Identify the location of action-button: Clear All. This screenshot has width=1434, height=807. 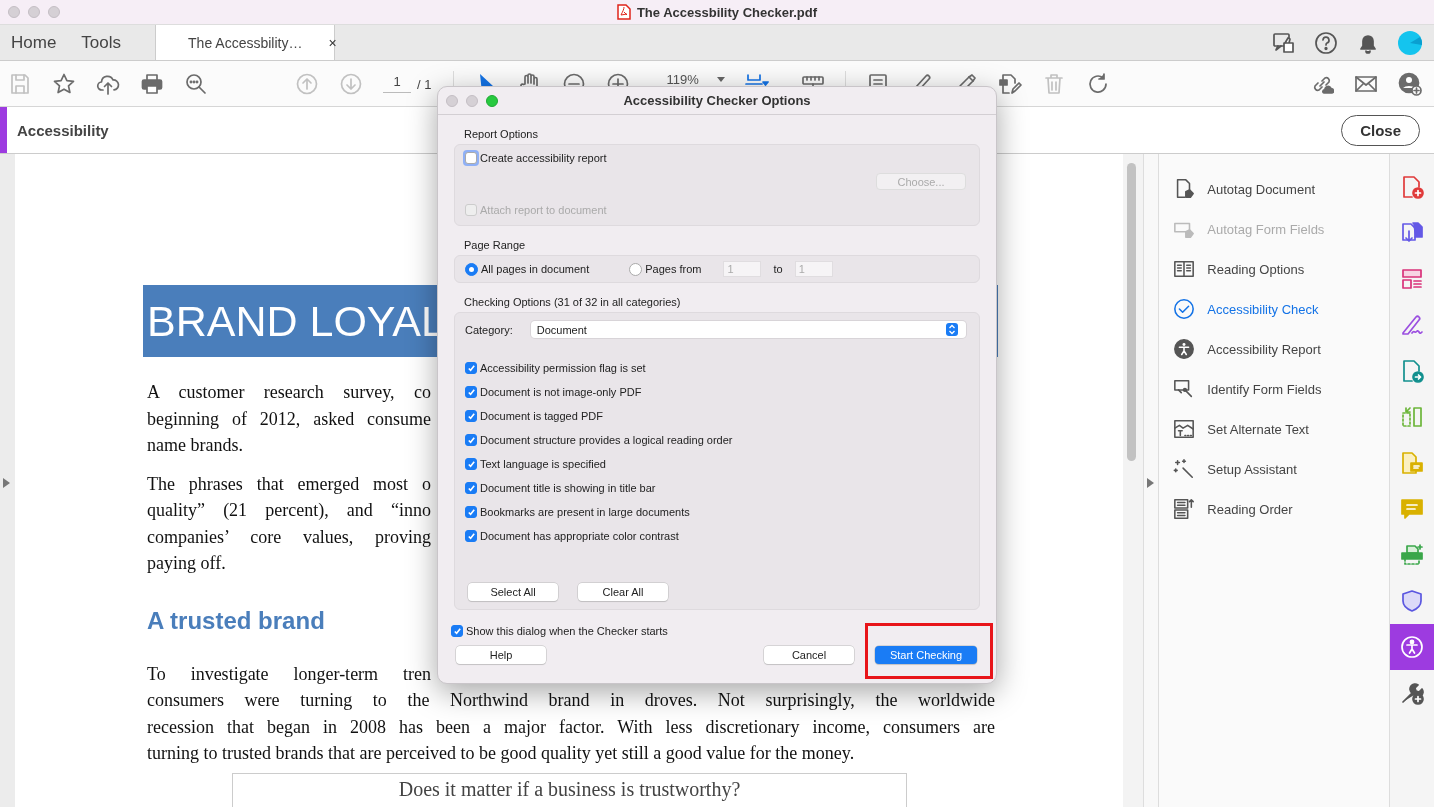
(623, 592).